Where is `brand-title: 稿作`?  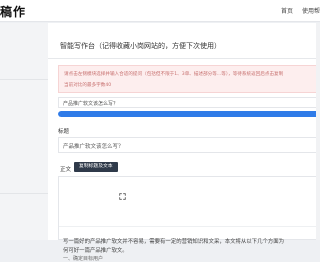 brand-title: 稿作 is located at coordinates (13, 12).